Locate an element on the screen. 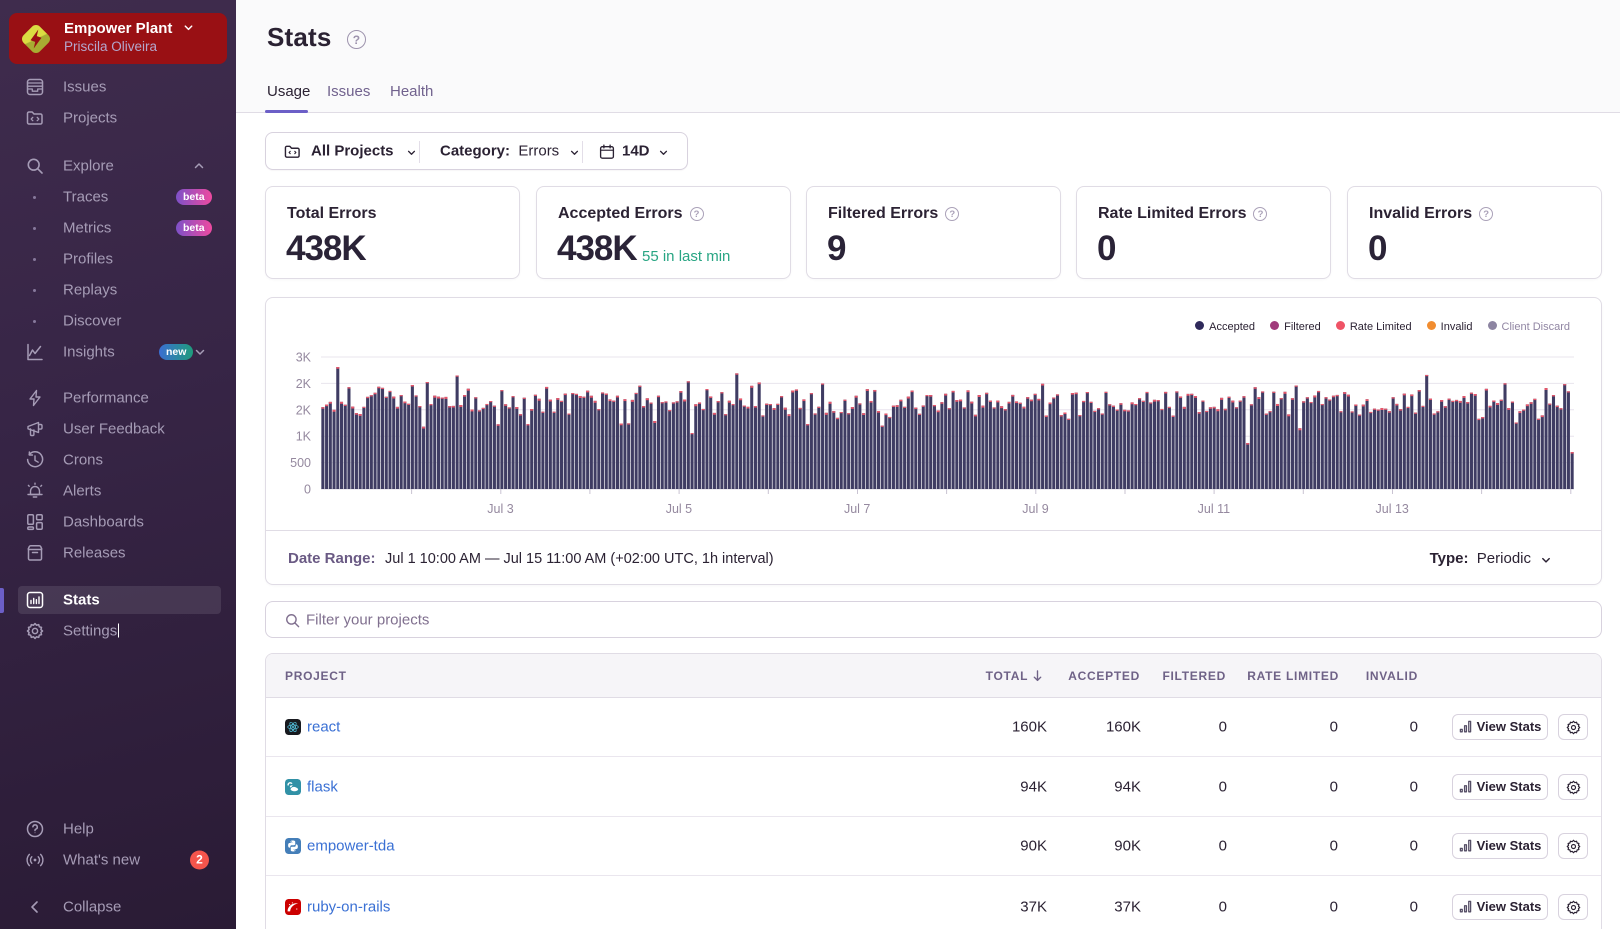  svg-text: Jul 13 is located at coordinates (1392, 509).